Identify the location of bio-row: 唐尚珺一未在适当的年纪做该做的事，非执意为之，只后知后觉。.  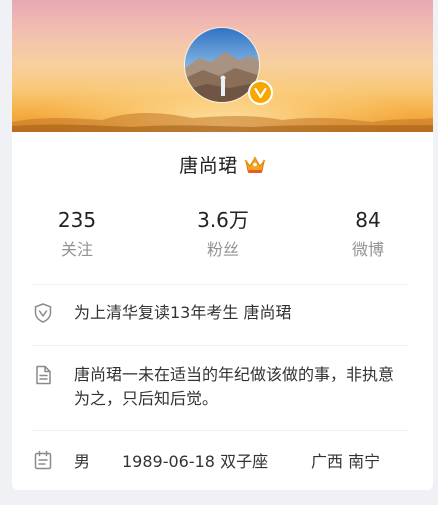
(222, 387).